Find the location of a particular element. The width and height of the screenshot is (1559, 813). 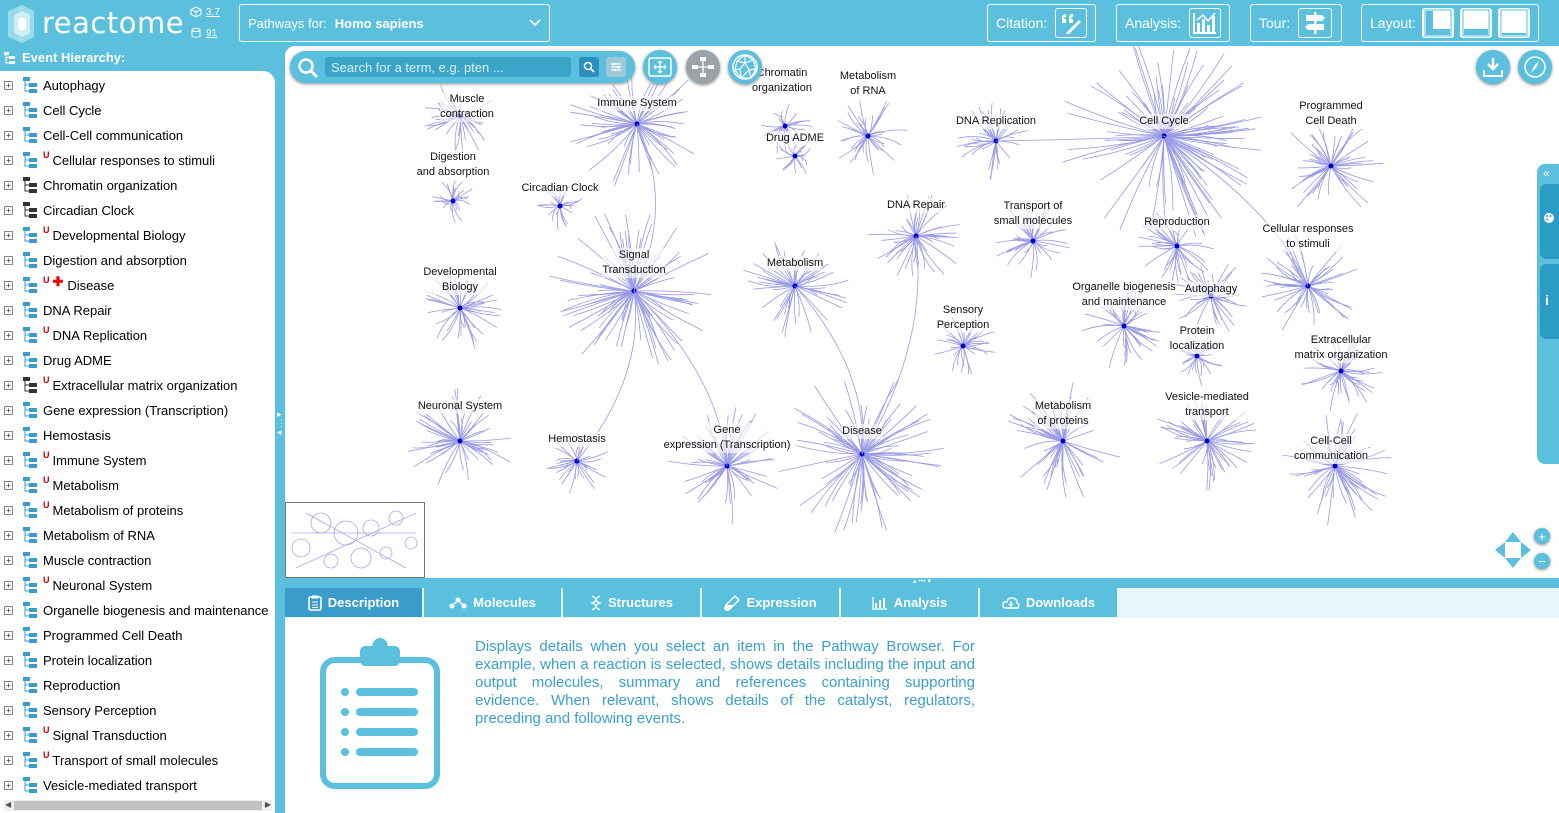

scroll-left-icon: ◀ is located at coordinates (8, 804).